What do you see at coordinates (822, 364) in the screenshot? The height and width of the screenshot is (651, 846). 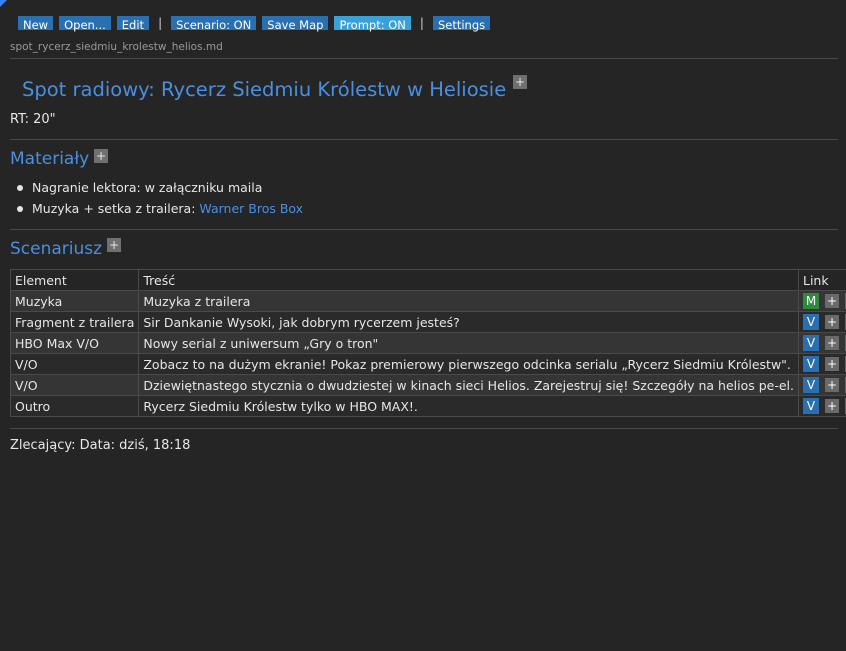 I see `cell-link: V+7` at bounding box center [822, 364].